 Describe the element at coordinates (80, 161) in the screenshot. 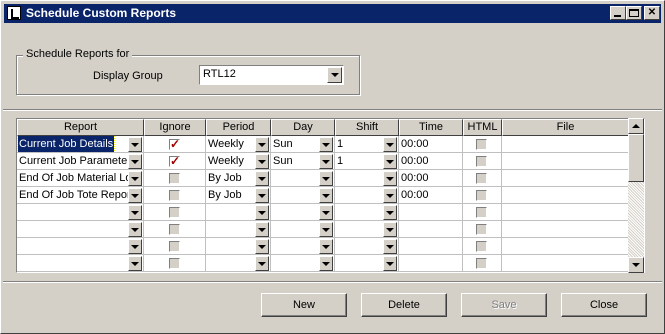

I see `cell-report: Current Job Parameter` at that location.